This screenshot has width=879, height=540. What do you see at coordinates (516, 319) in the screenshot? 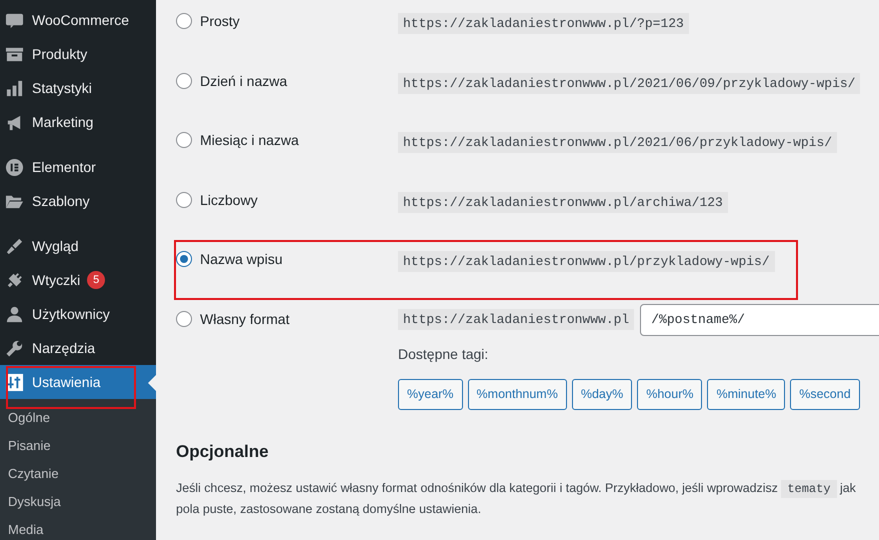
I see `url-example: https://zakladaniestronwww.pl` at bounding box center [516, 319].